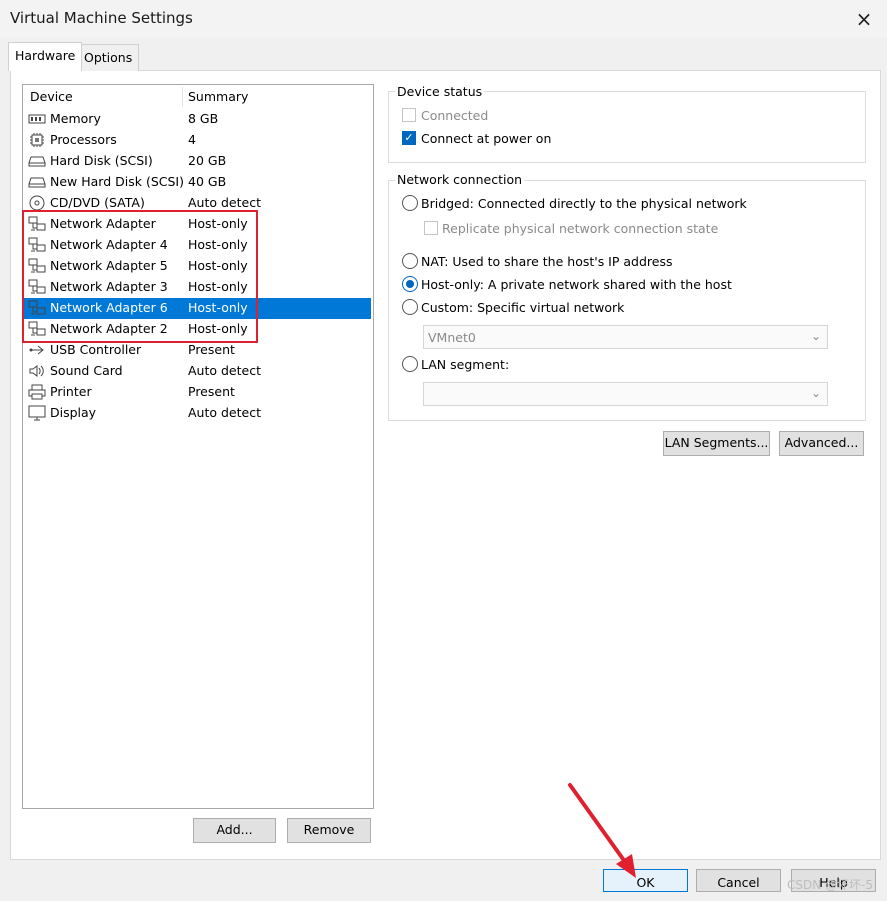 This screenshot has height=901, width=887. I want to click on remove-button: Remove, so click(329, 830).